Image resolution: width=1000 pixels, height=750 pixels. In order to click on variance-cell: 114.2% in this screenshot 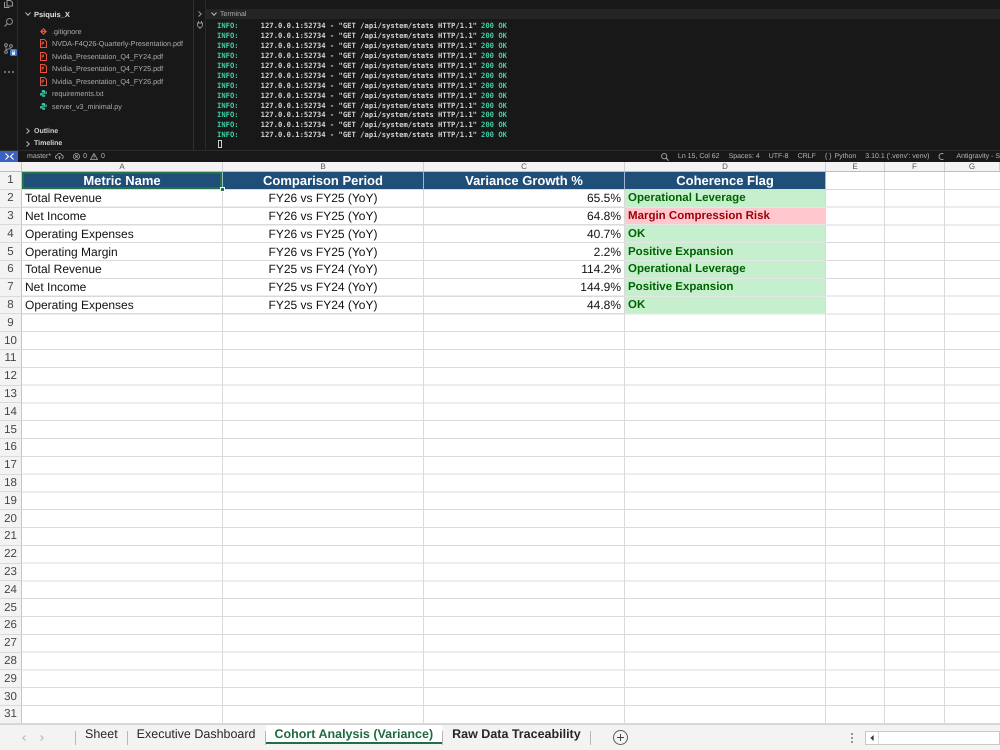, I will do `click(524, 269)`.